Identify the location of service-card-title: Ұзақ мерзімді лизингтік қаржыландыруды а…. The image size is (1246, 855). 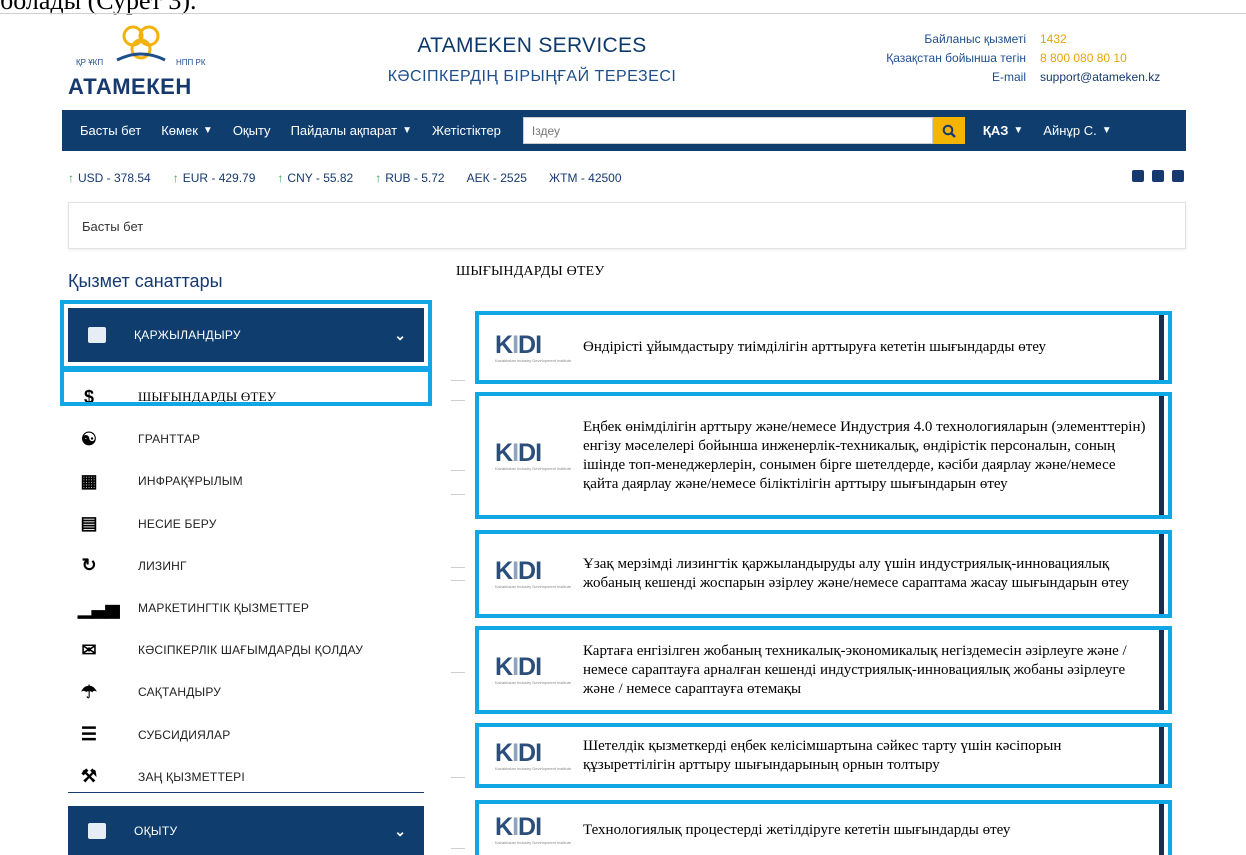
(856, 573).